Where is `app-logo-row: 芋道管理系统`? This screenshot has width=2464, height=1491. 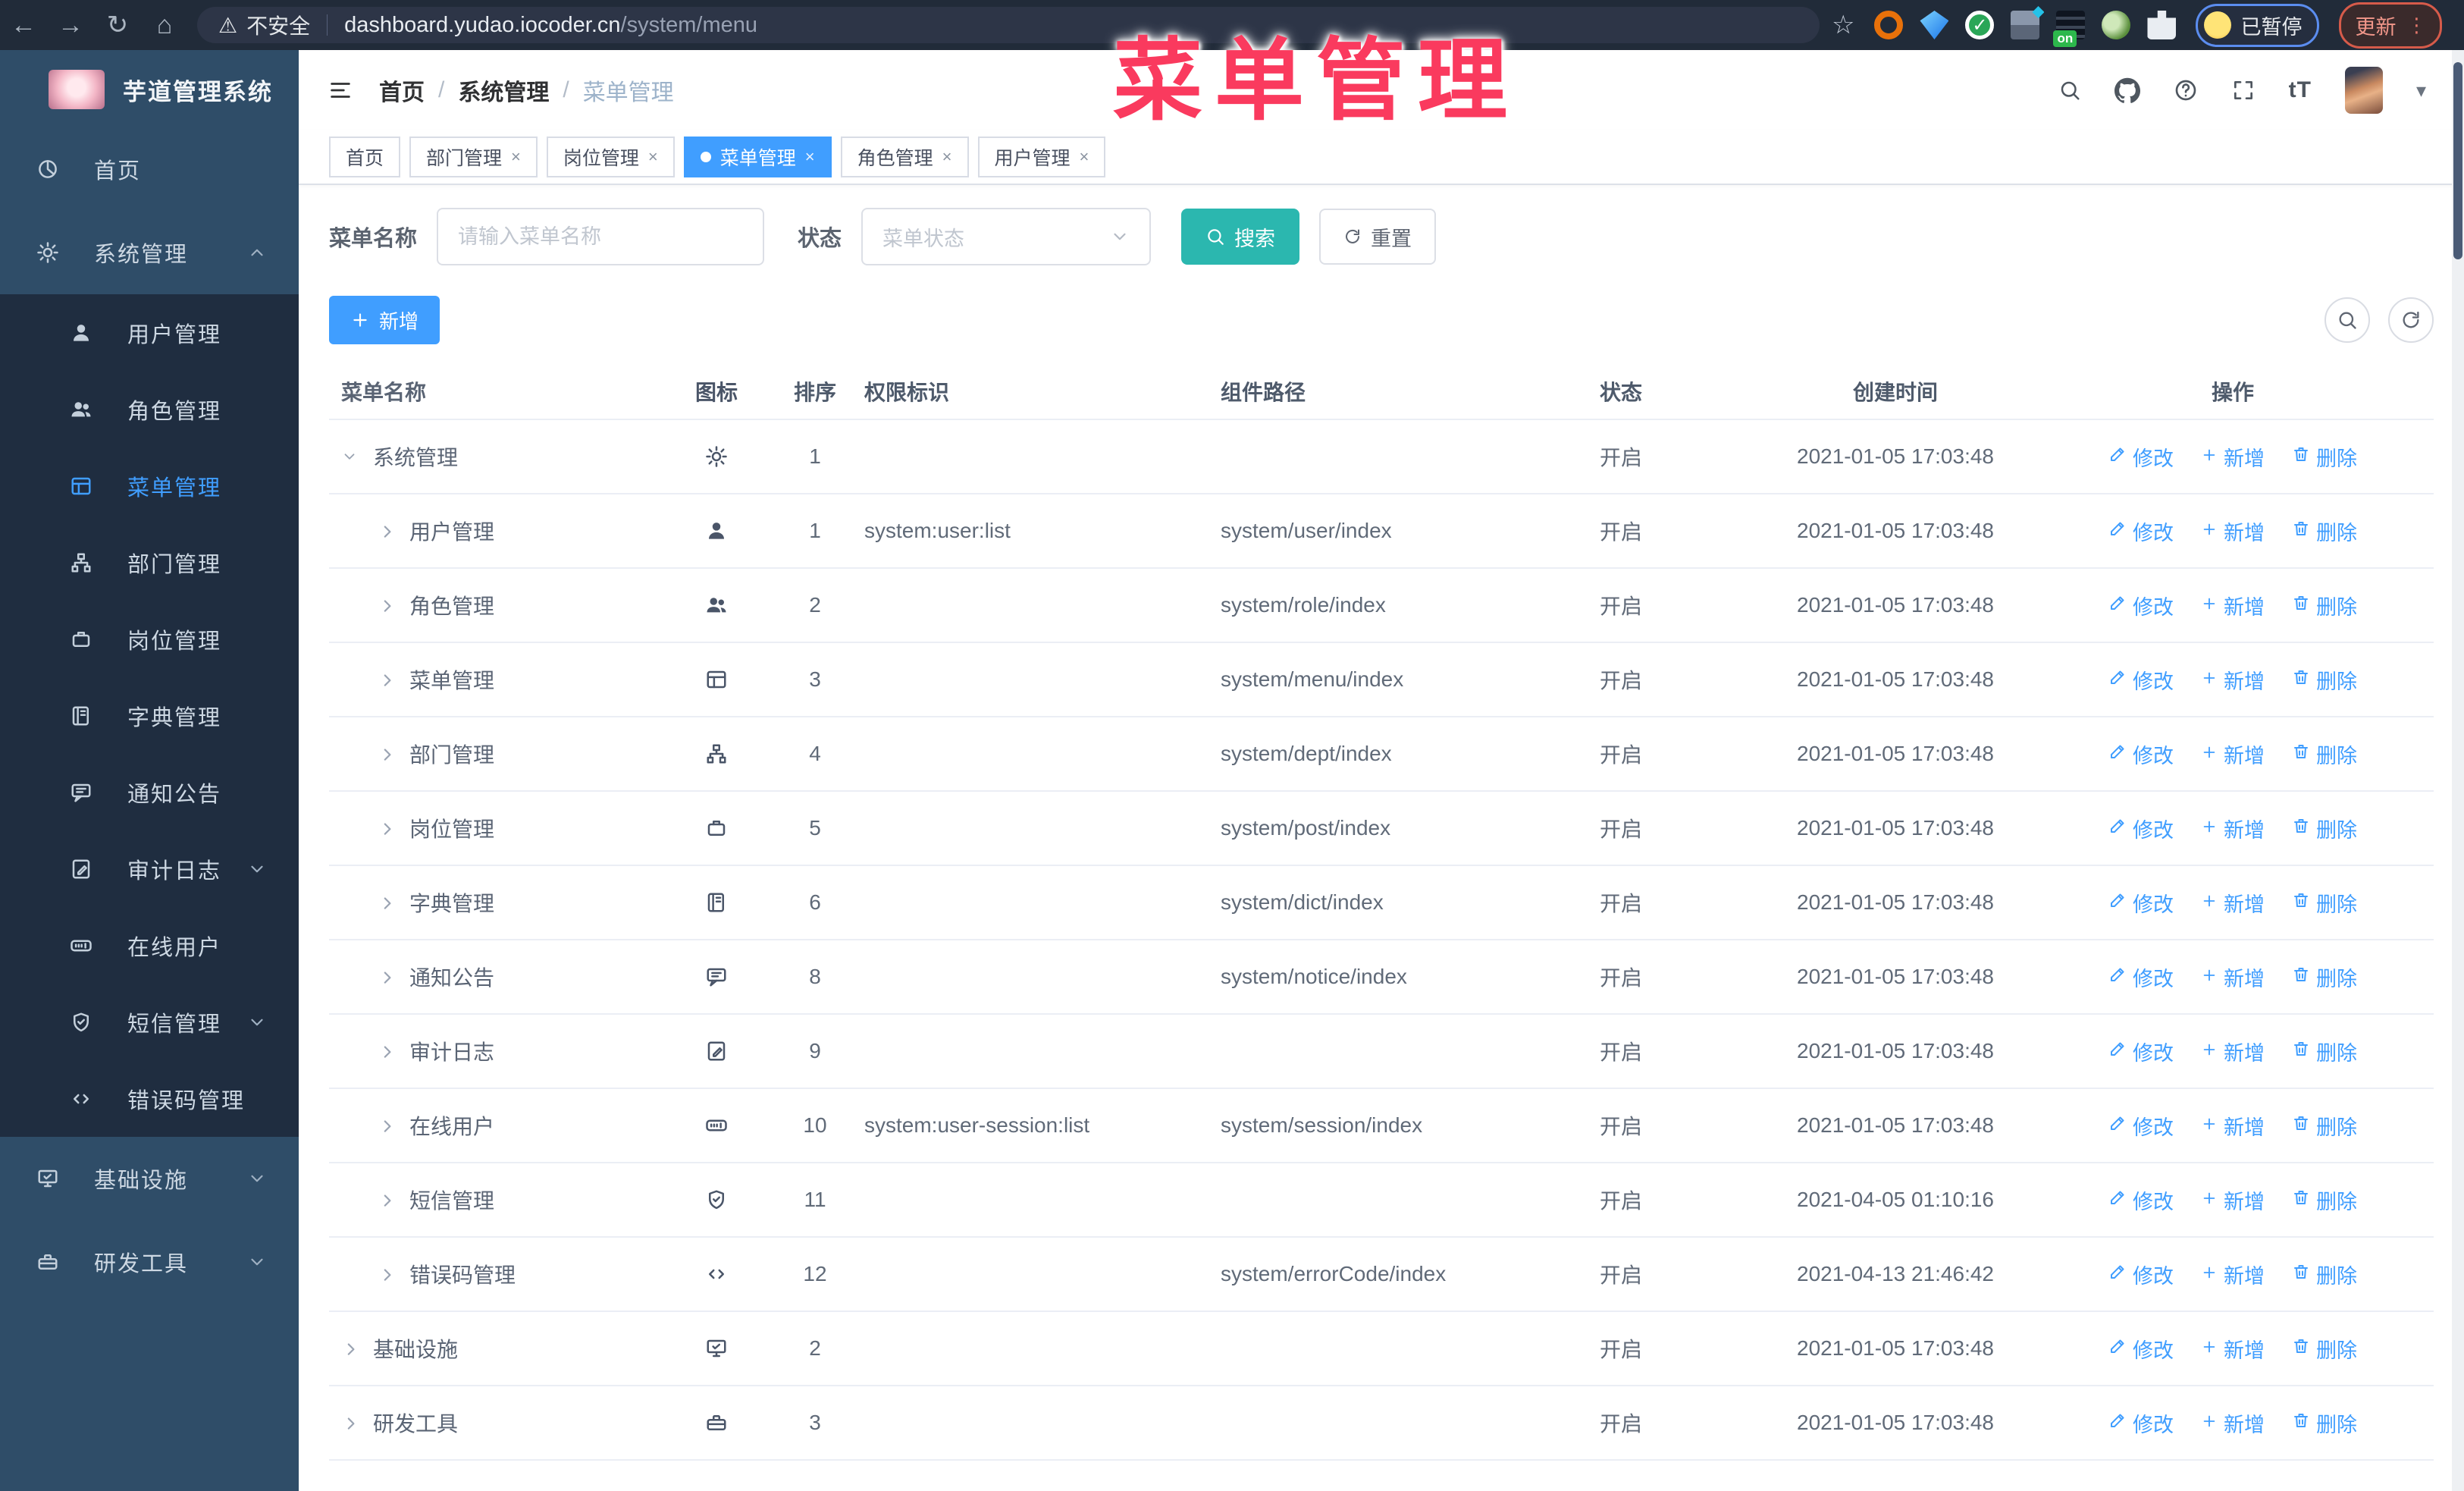 app-logo-row: 芋道管理系统 is located at coordinates (150, 88).